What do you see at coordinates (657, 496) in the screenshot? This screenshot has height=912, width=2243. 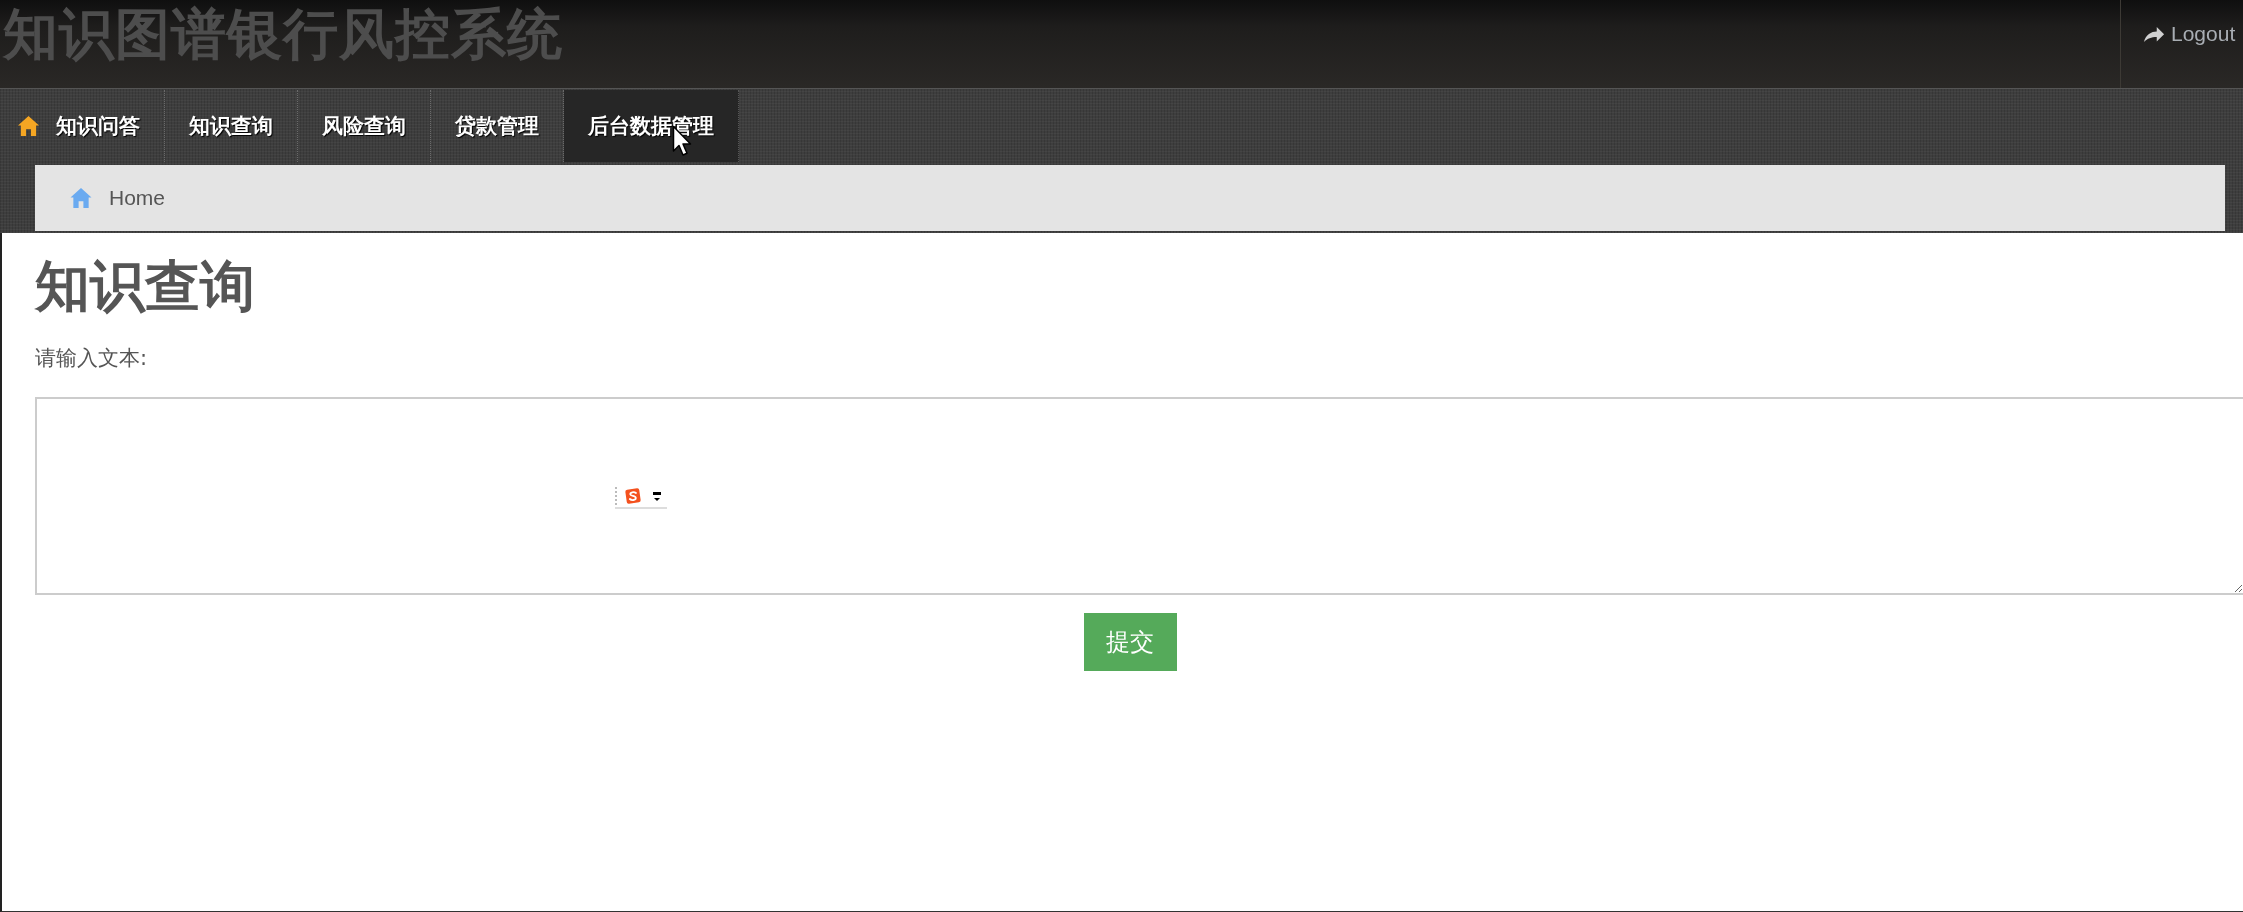 I see `menu-caret-icon` at bounding box center [657, 496].